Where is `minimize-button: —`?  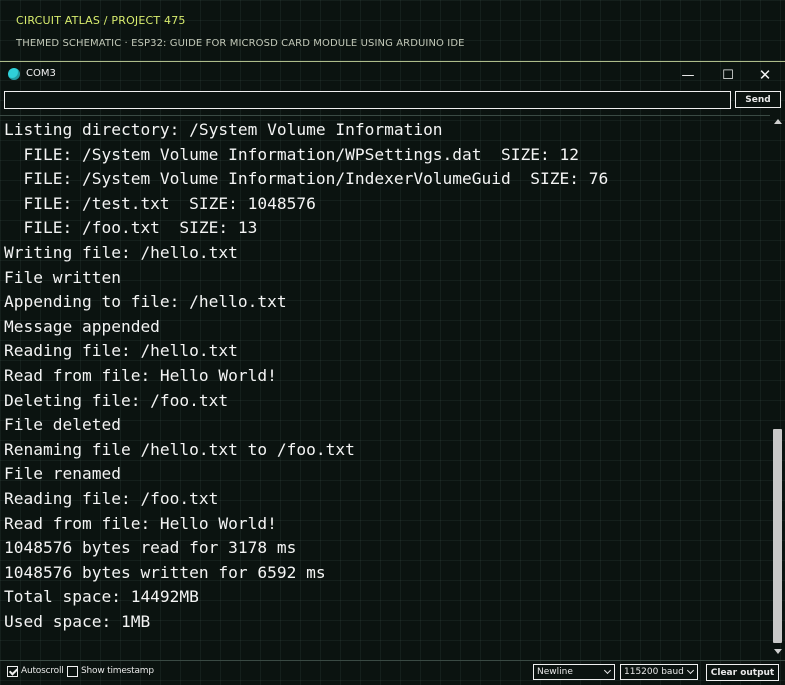 minimize-button: — is located at coordinates (688, 75).